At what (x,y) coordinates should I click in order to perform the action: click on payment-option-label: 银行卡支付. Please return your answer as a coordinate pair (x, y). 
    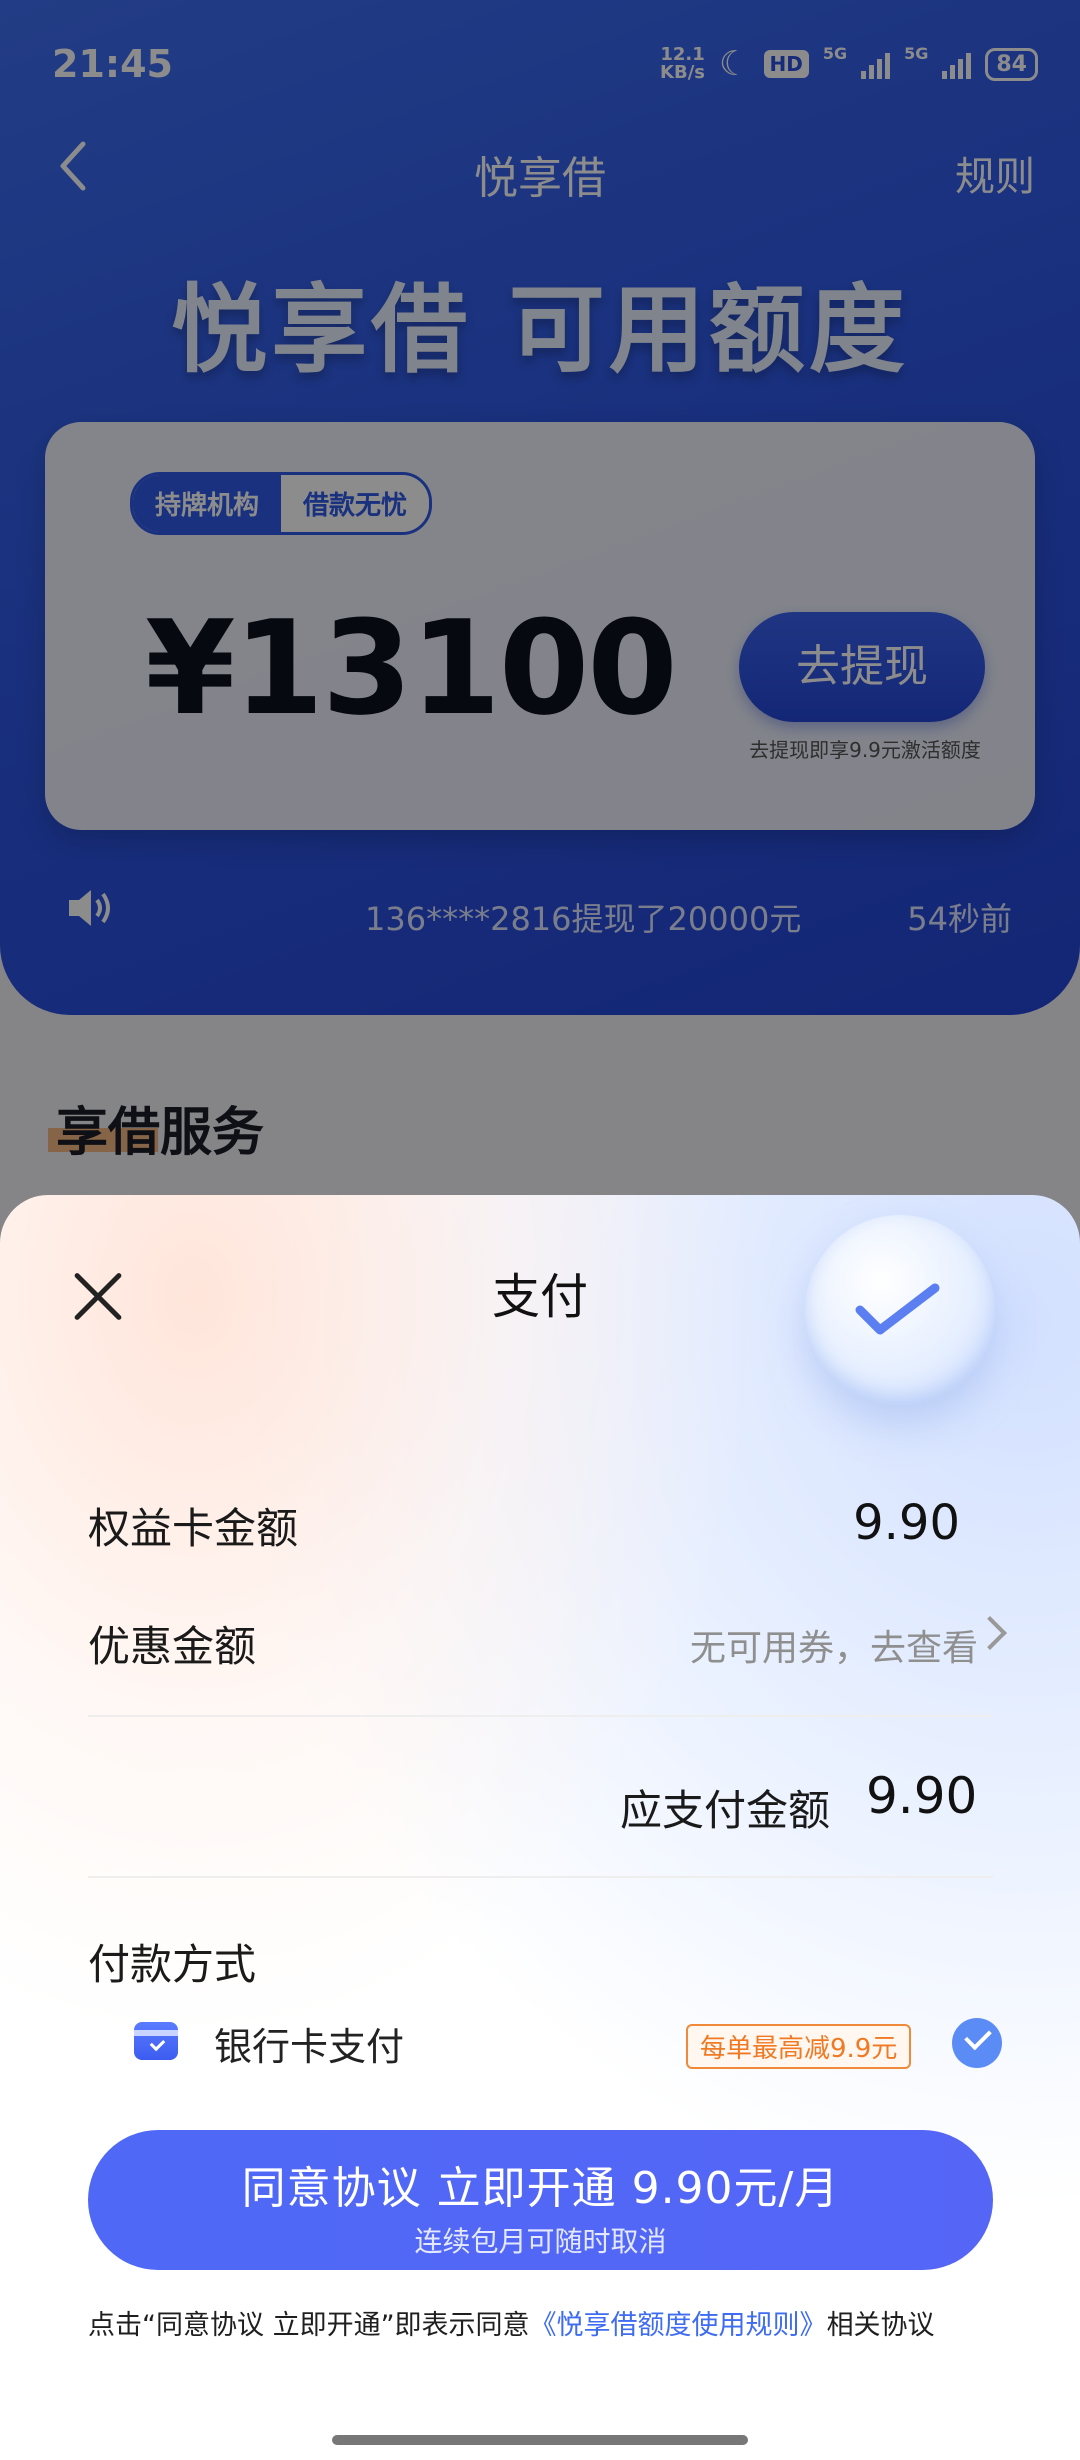
    Looking at the image, I should click on (309, 2047).